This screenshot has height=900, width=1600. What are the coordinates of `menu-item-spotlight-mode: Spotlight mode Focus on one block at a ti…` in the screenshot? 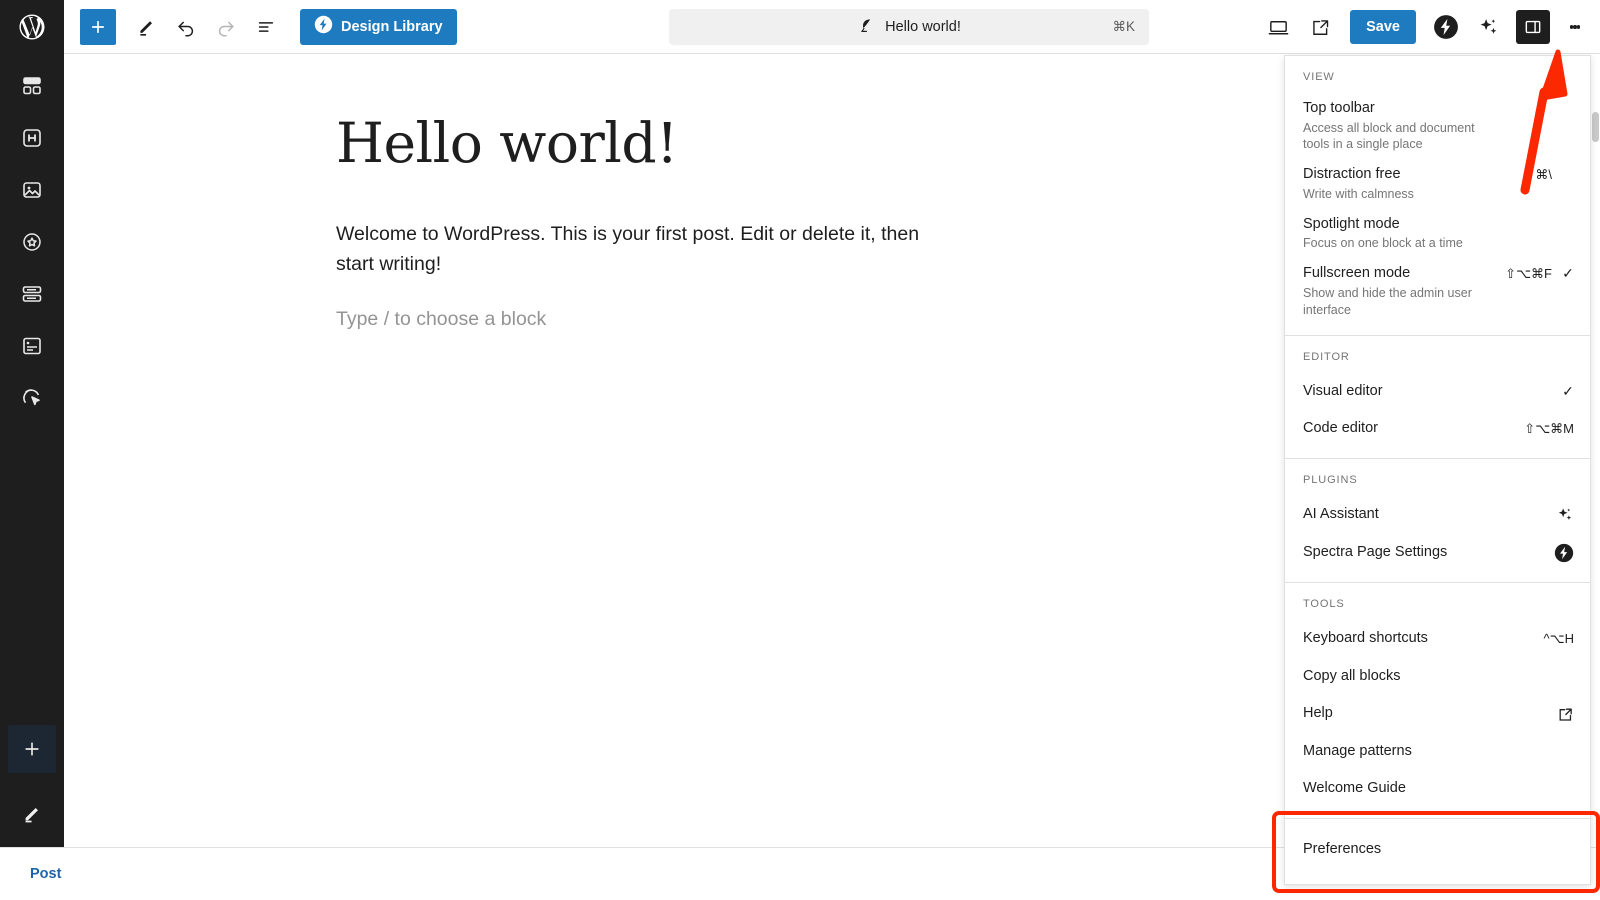 It's located at (1437, 233).